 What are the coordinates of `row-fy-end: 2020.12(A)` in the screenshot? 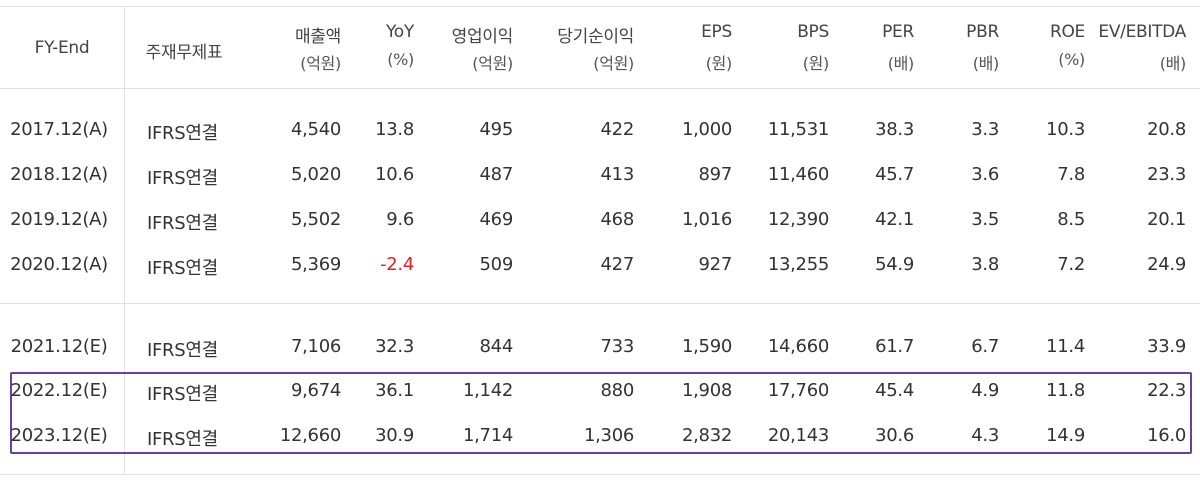 It's located at (59, 264).